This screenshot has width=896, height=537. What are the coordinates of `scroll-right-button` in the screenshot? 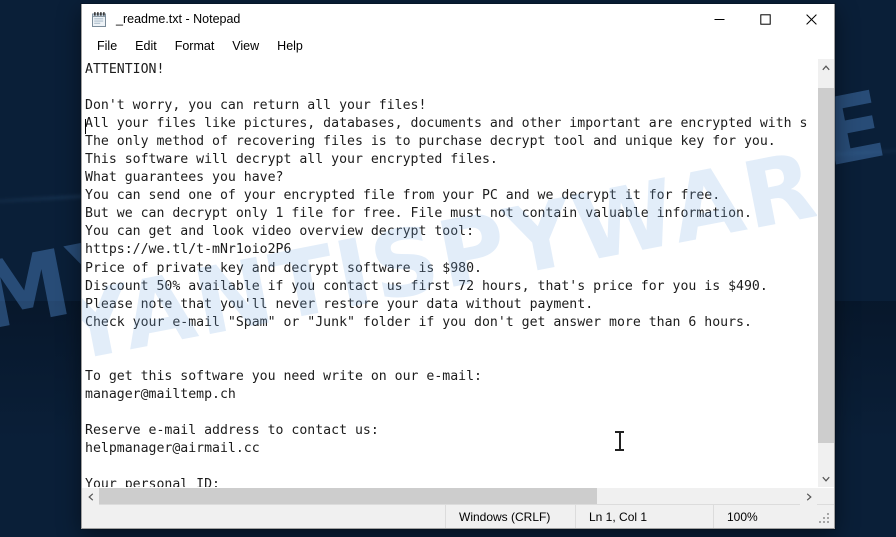 It's located at (808, 496).